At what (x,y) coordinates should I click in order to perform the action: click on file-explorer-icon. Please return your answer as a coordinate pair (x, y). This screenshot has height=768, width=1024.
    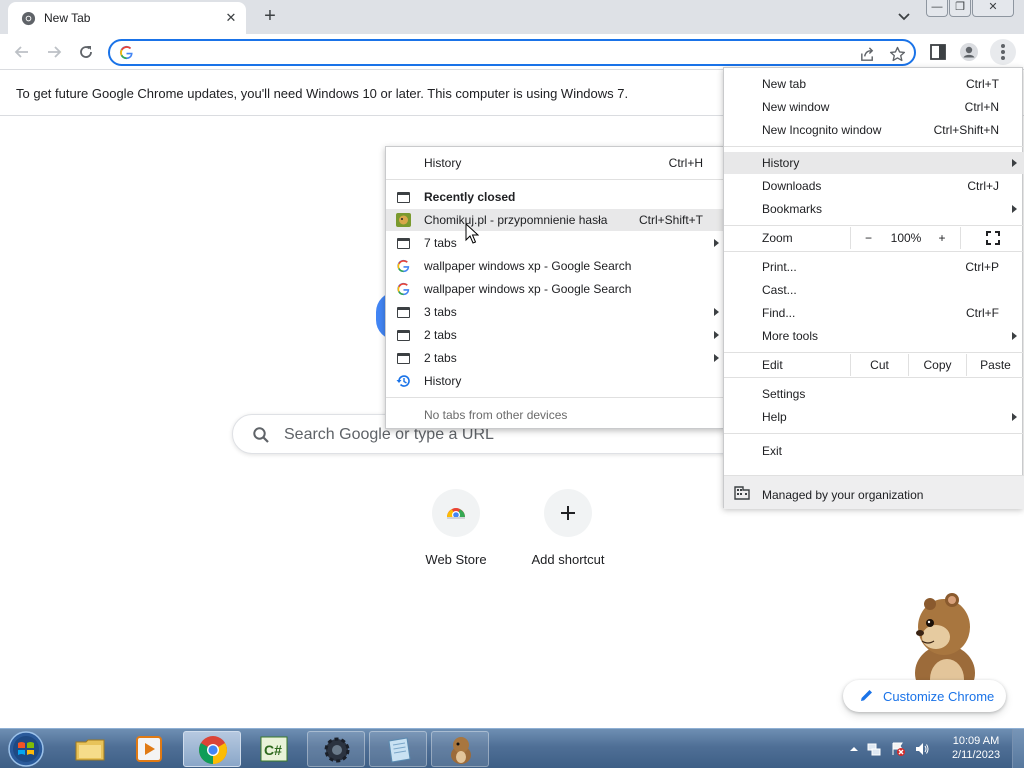
    Looking at the image, I should click on (90, 750).